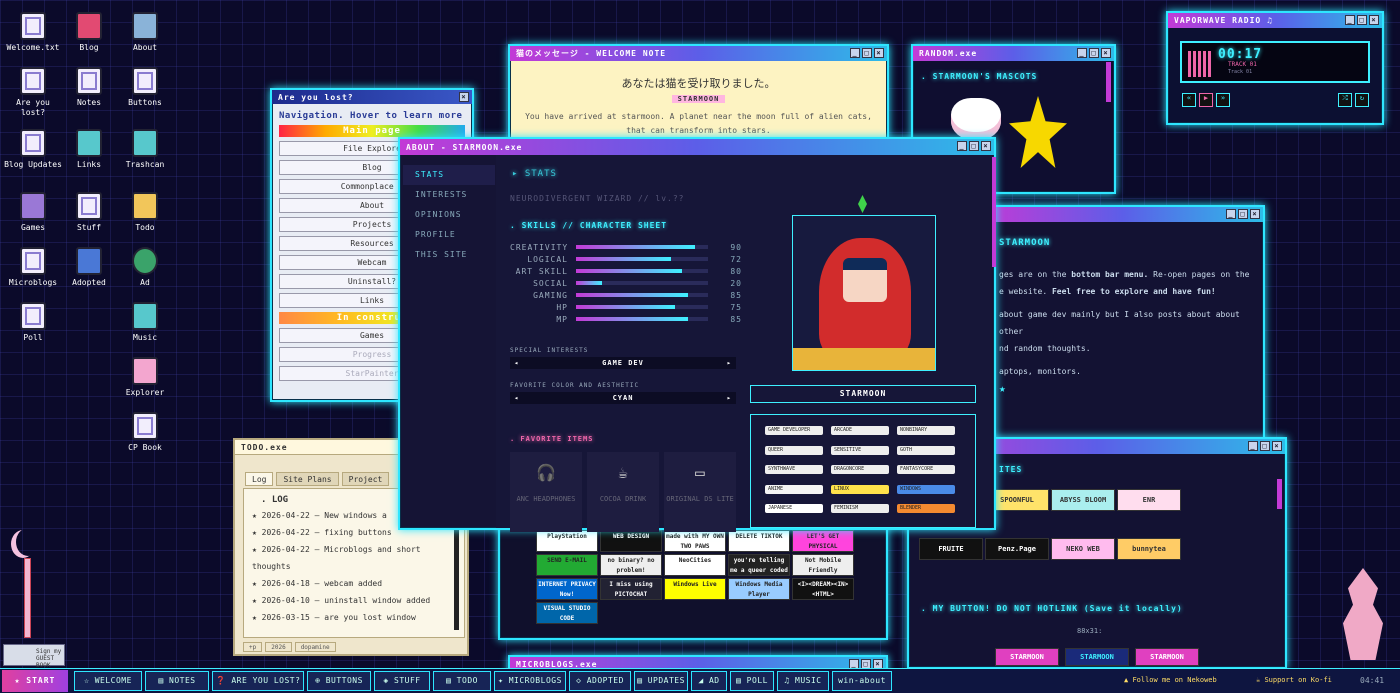 The image size is (1400, 693). I want to click on todo-tab: Project, so click(365, 479).